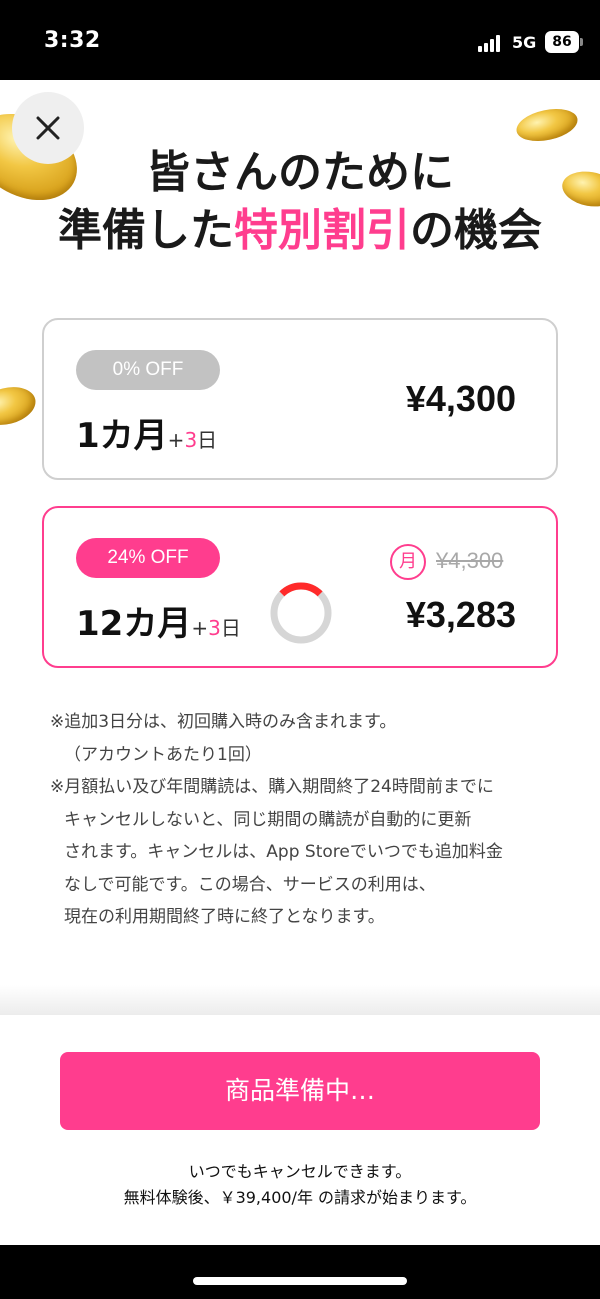 Image resolution: width=600 pixels, height=1299 pixels. Describe the element at coordinates (564, 42) in the screenshot. I see `battery-icon: 86` at that location.